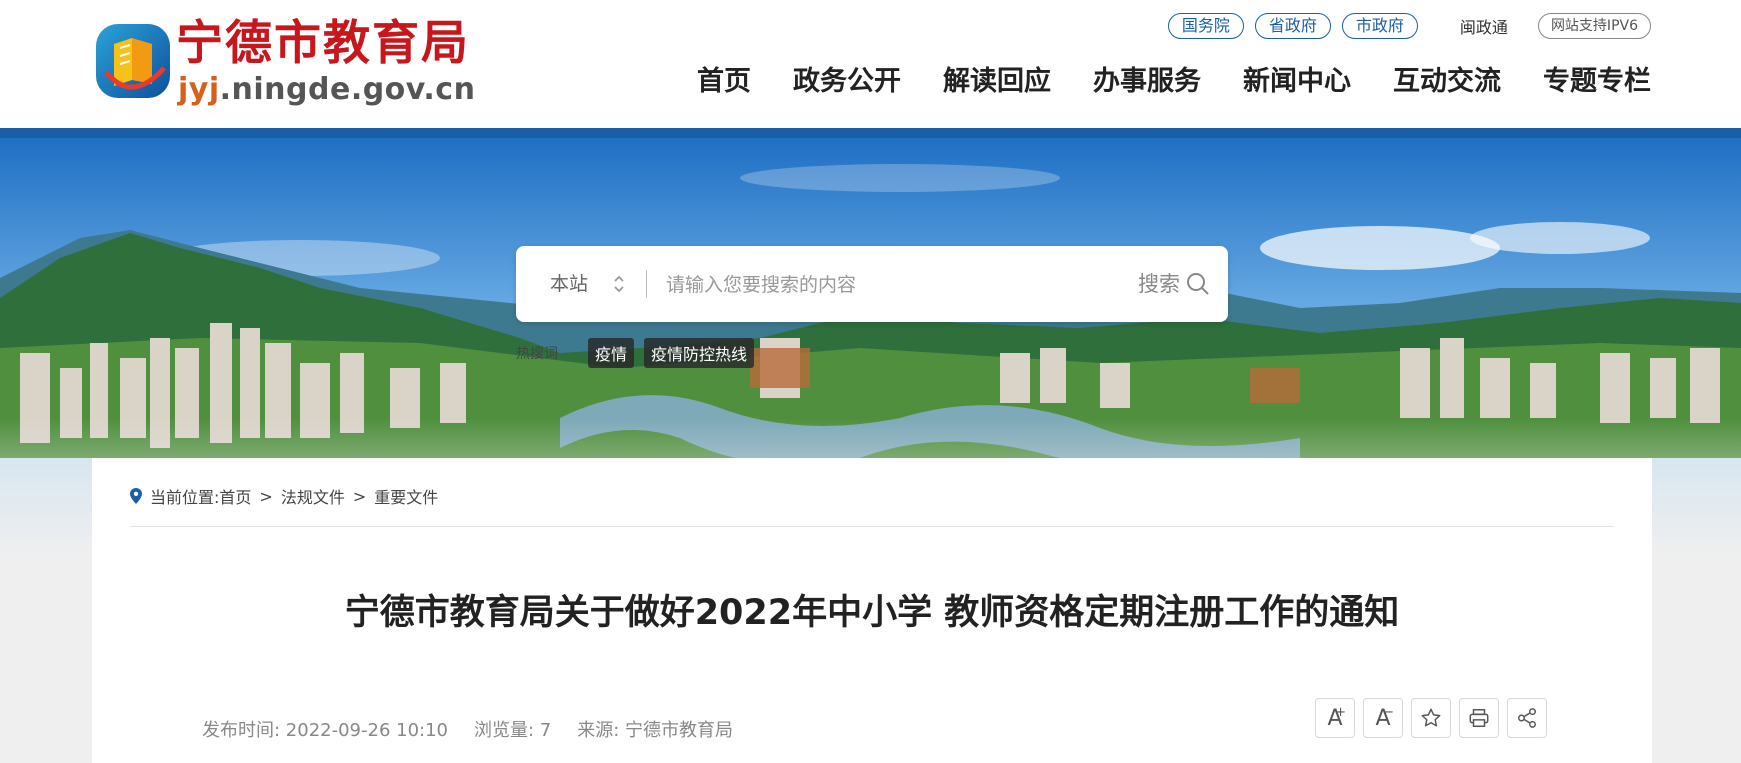 This screenshot has width=1741, height=763. I want to click on link-minzhengtong: 闽政通, so click(1484, 26).